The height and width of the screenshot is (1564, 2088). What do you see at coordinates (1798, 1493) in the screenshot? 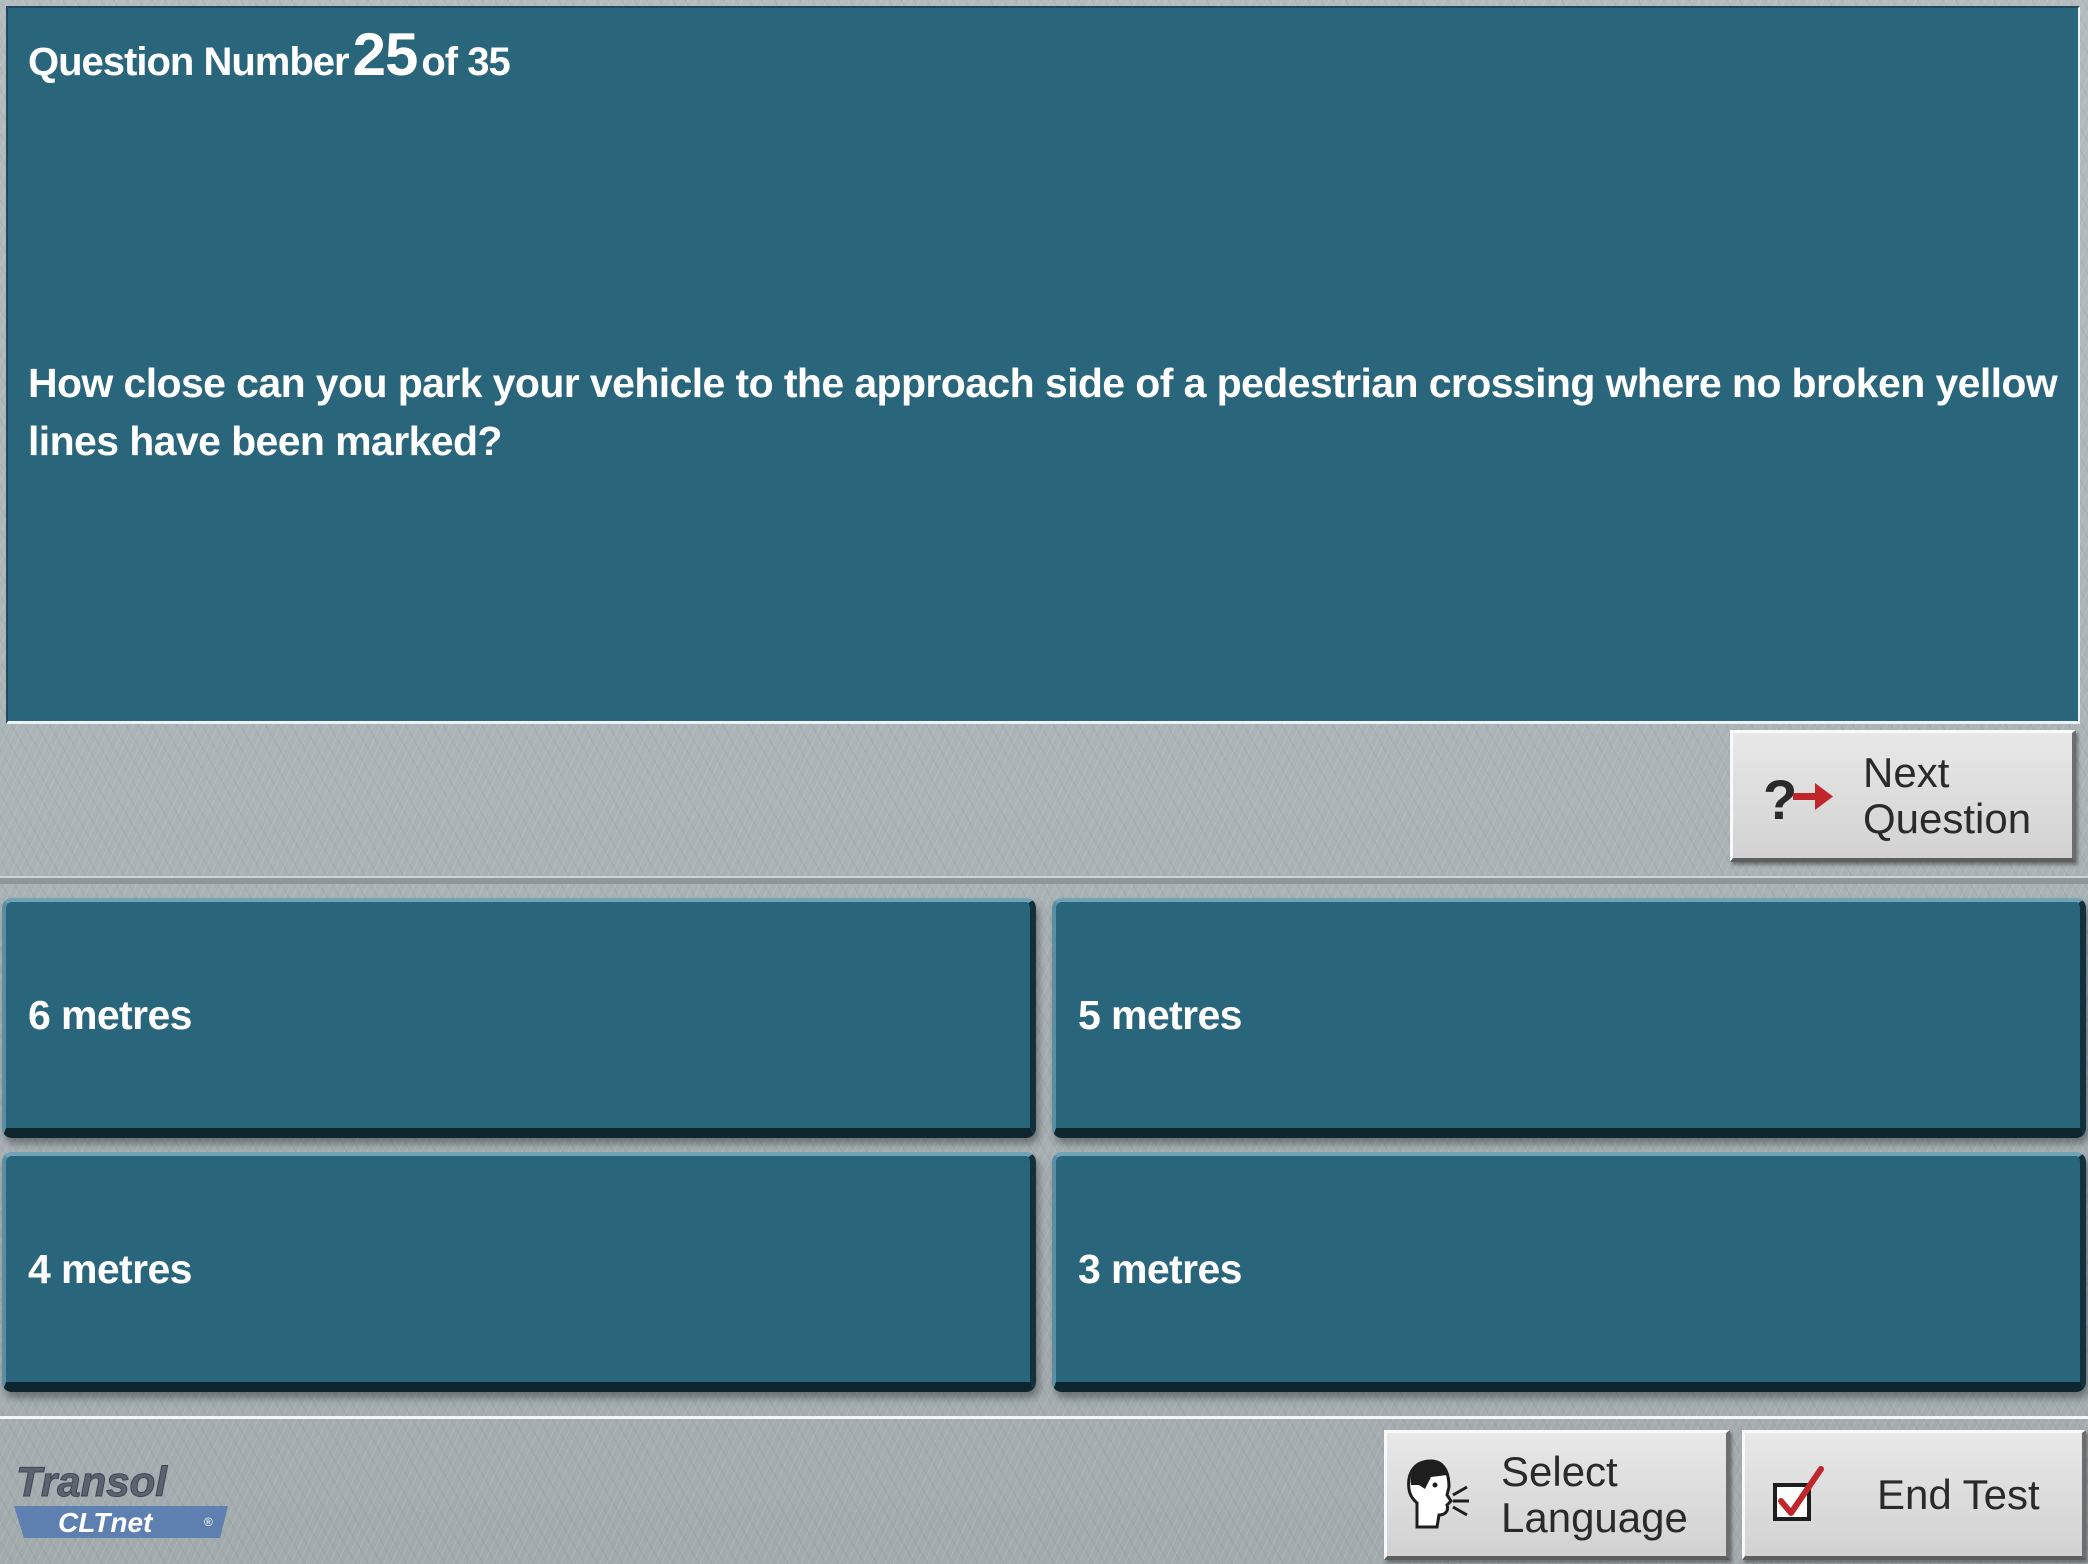
I see `checkbox-check-icon` at bounding box center [1798, 1493].